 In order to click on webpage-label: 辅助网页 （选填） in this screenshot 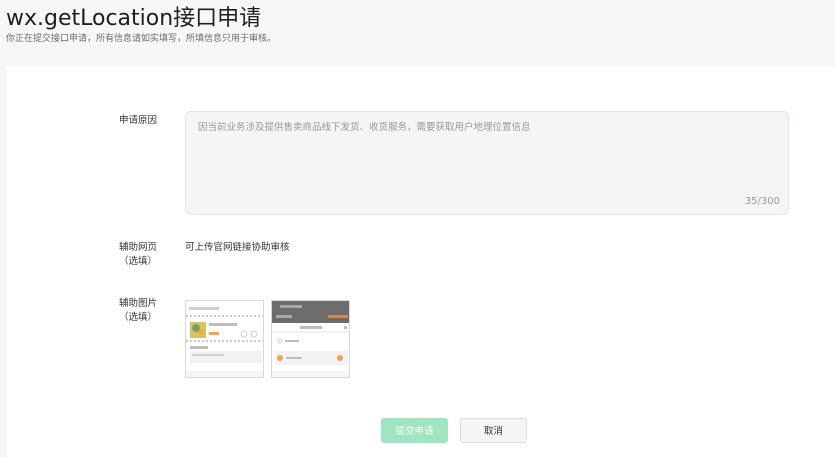, I will do `click(138, 255)`.